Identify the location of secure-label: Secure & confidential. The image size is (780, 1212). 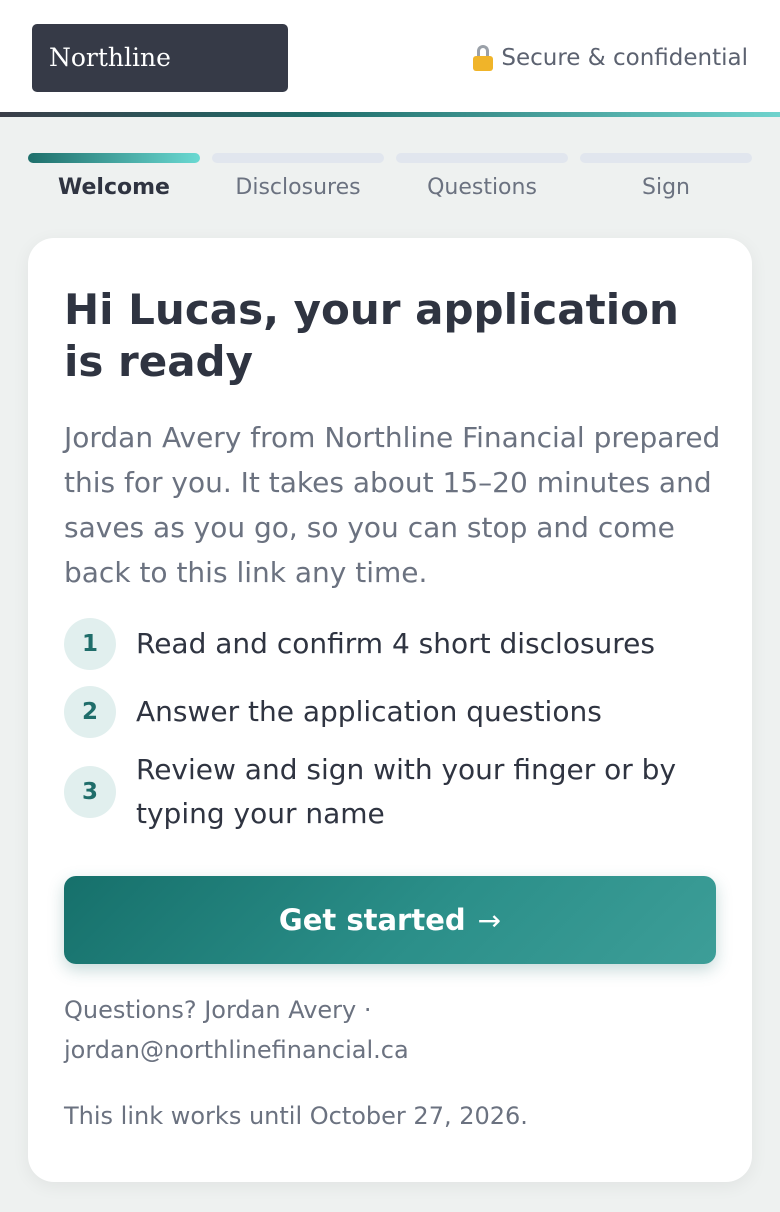
(624, 58).